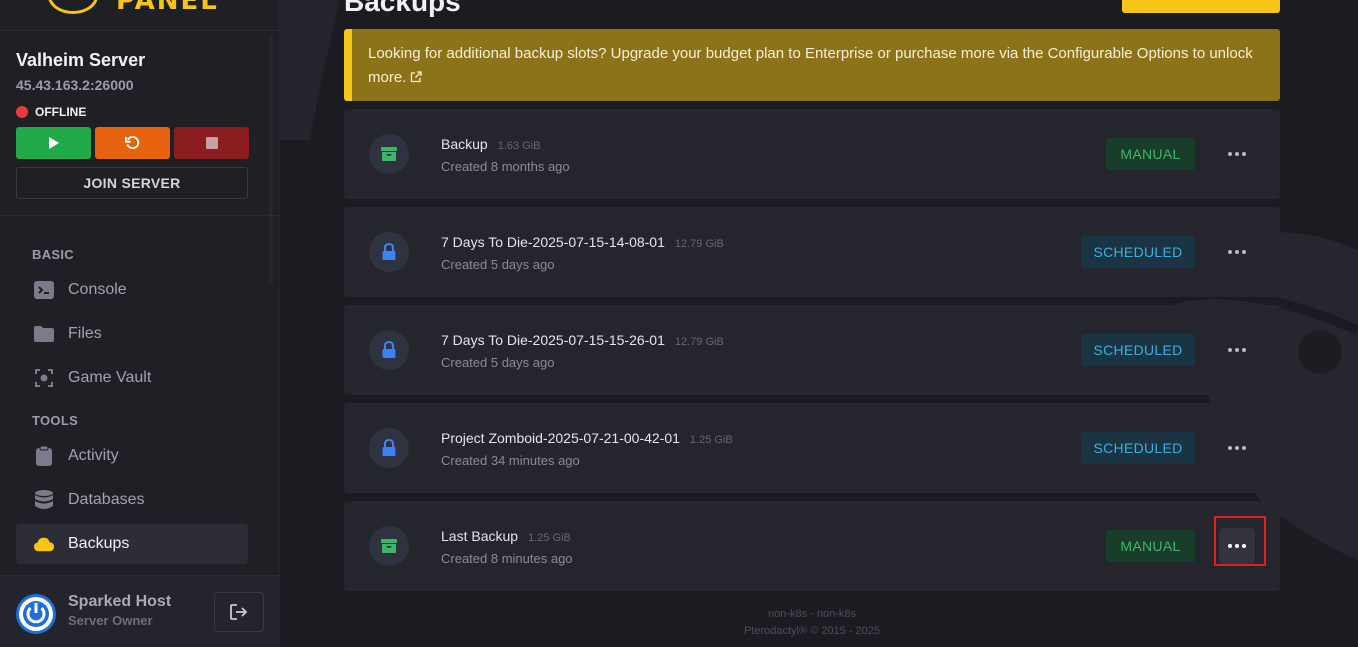 The image size is (1358, 647). I want to click on sidebar-item-console: Console, so click(132, 290).